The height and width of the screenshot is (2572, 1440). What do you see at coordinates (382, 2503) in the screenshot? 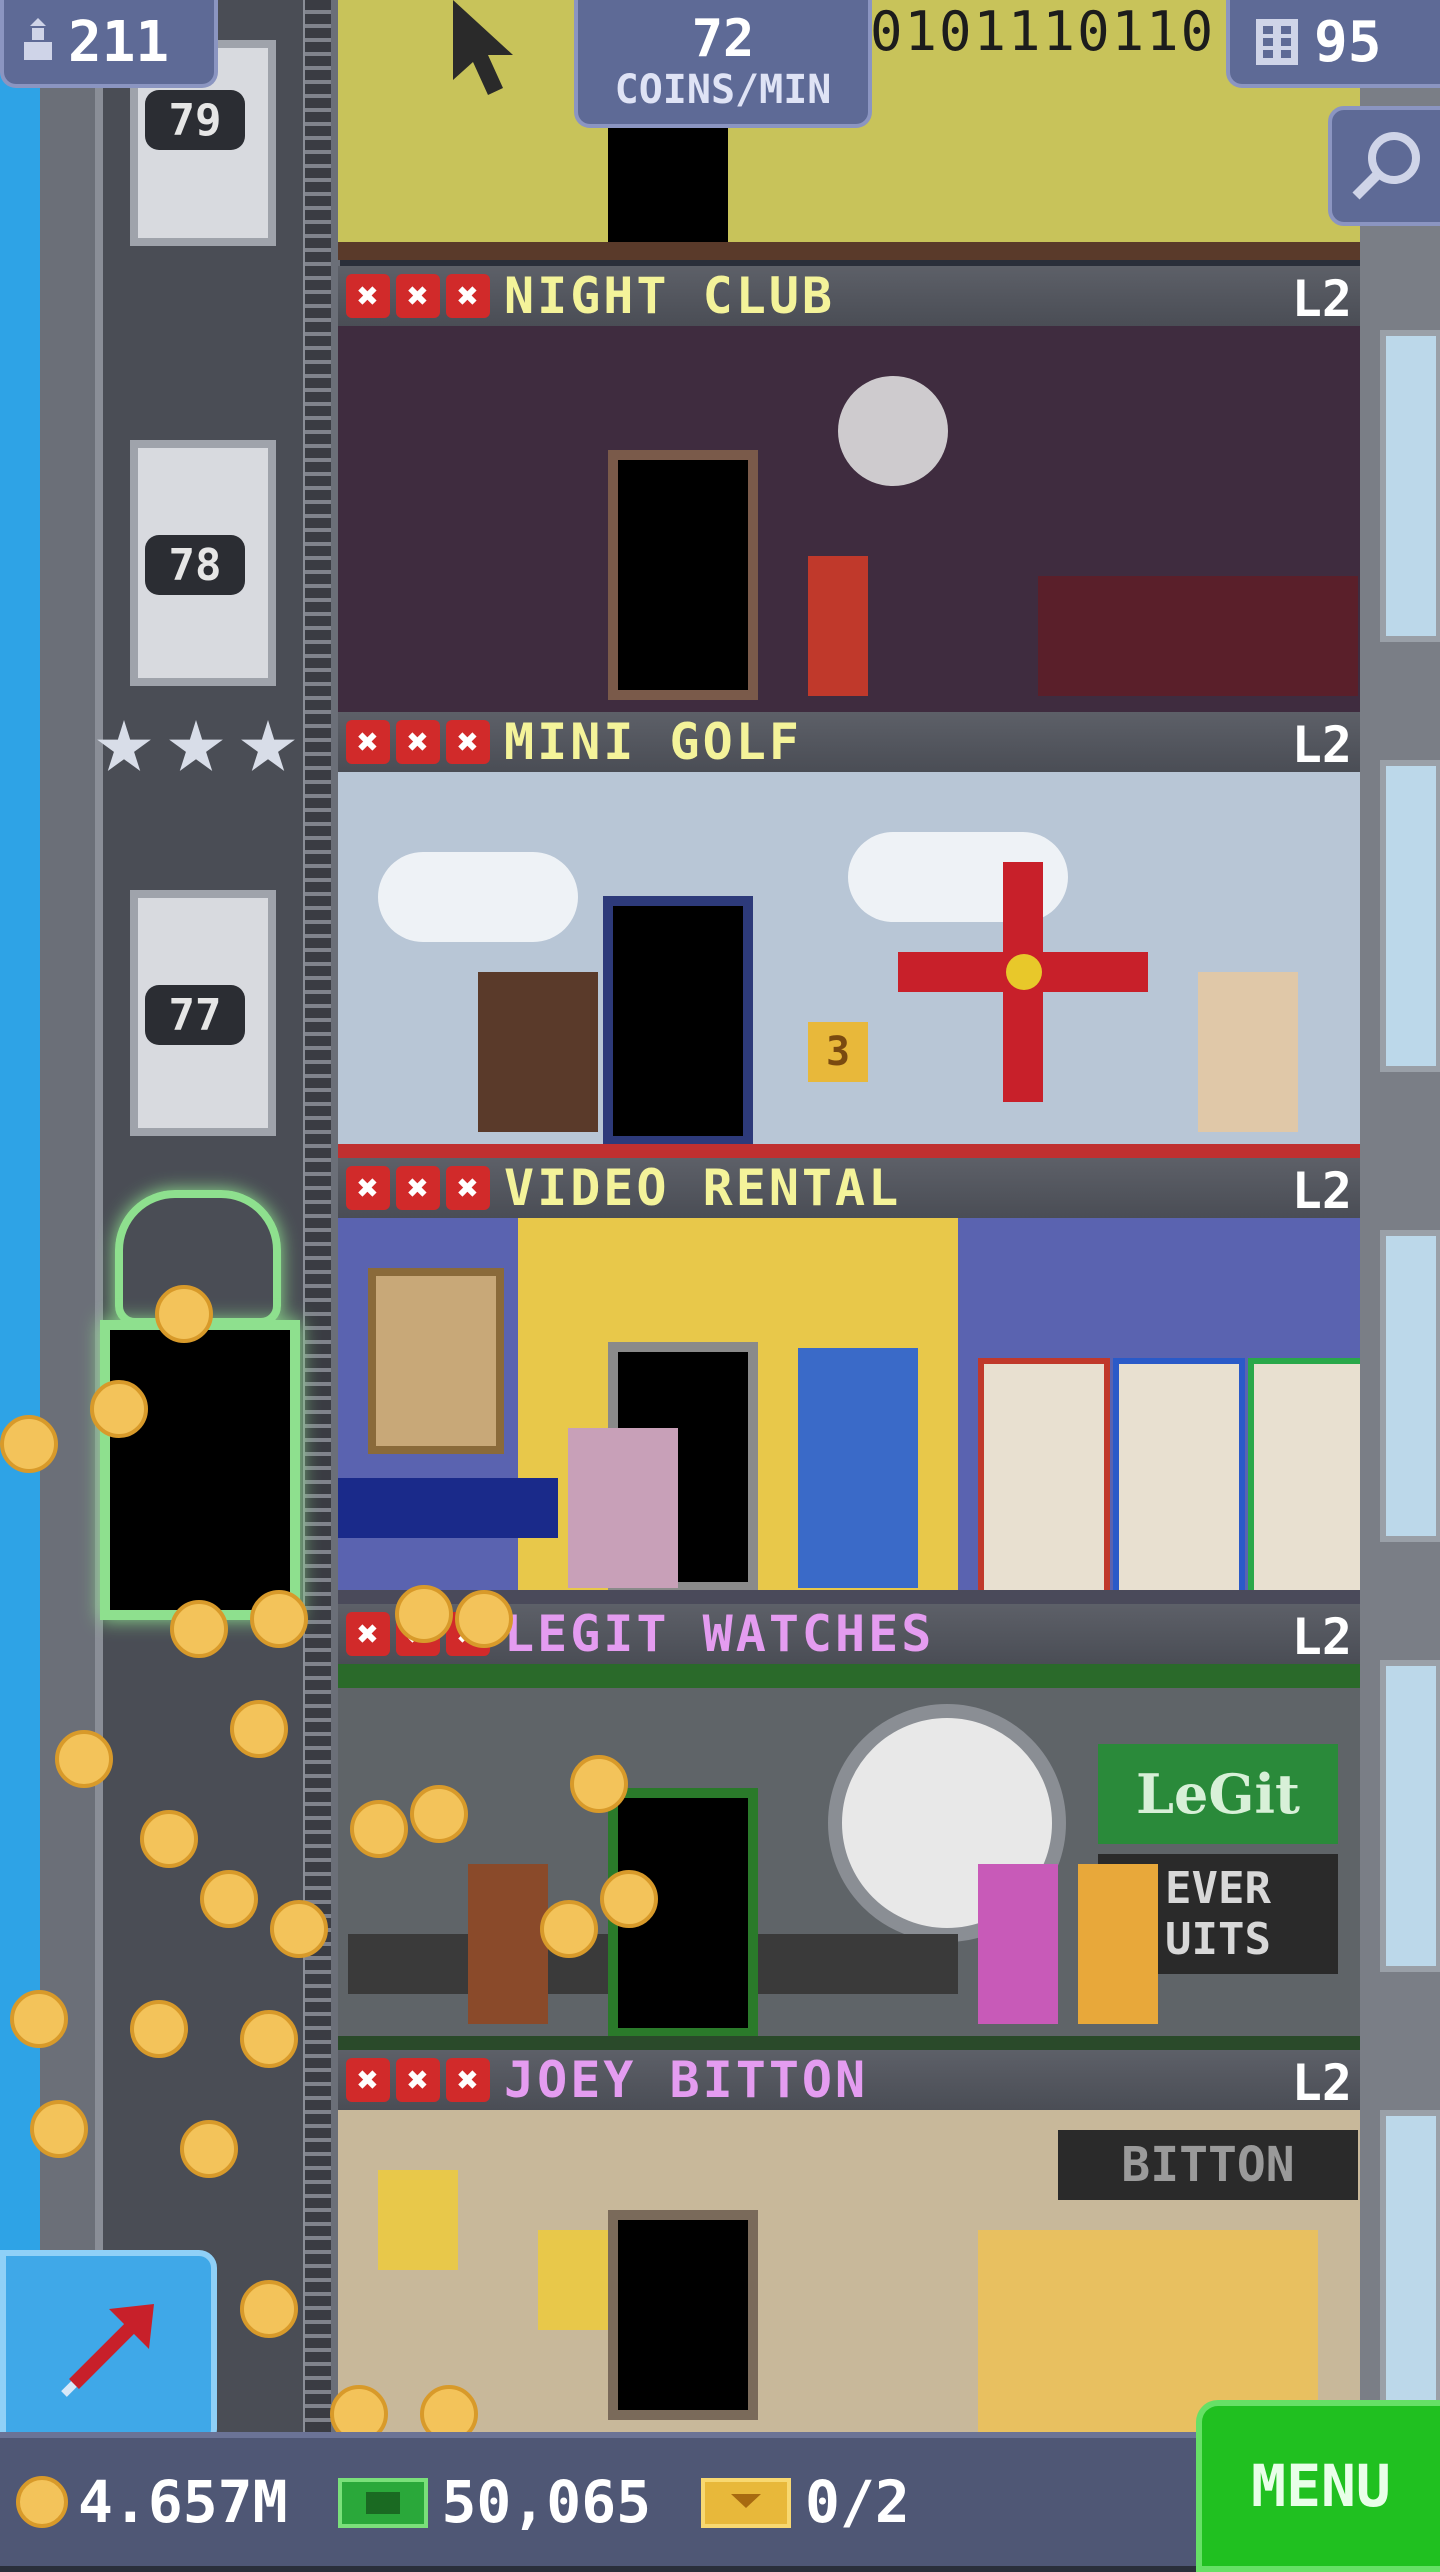
I see `bux-bill-icon` at bounding box center [382, 2503].